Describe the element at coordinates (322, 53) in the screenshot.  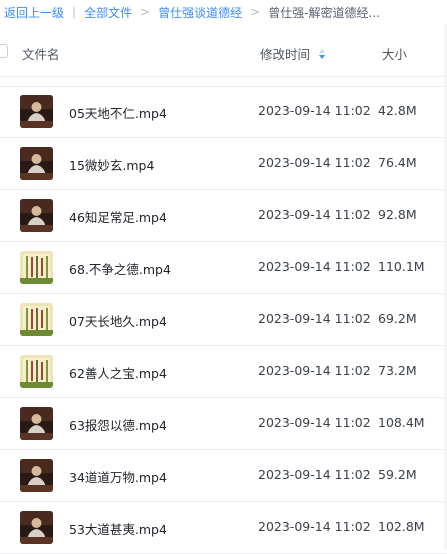
I see `sort-arrows-icon` at that location.